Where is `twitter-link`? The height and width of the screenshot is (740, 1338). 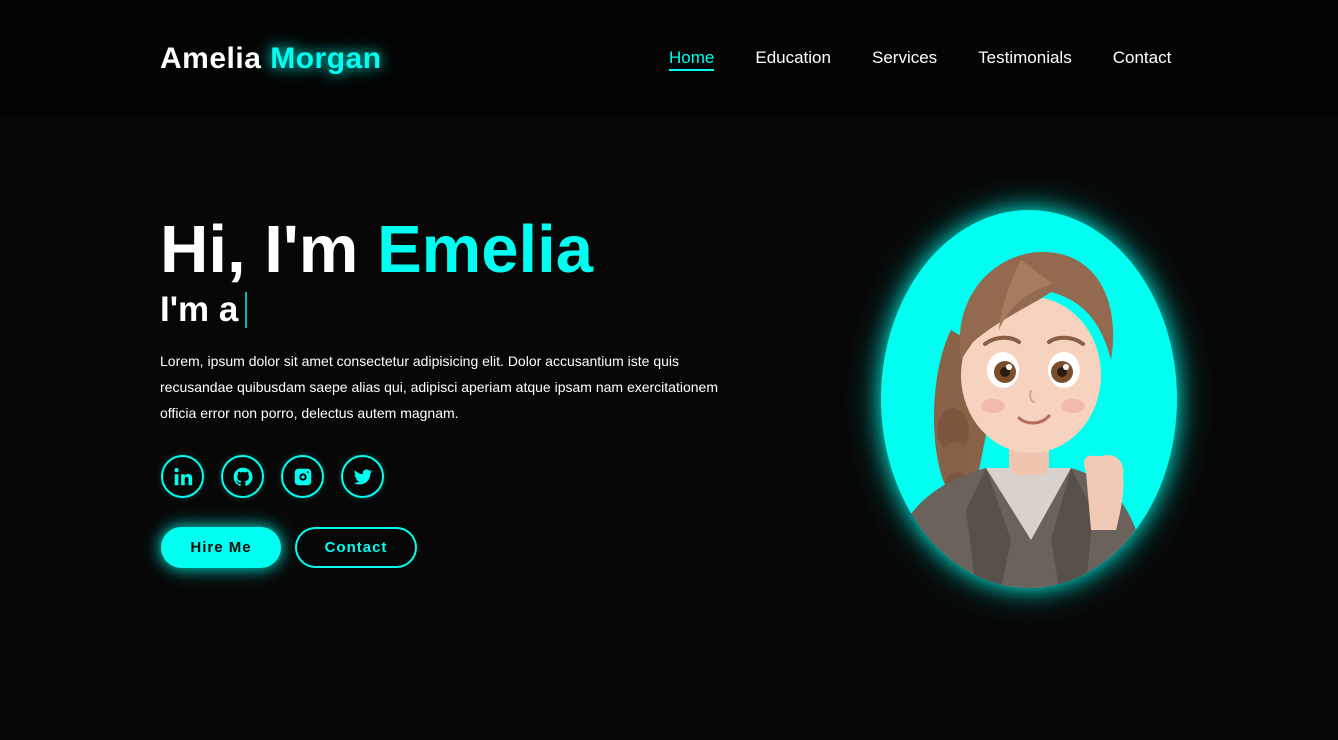
twitter-link is located at coordinates (362, 476).